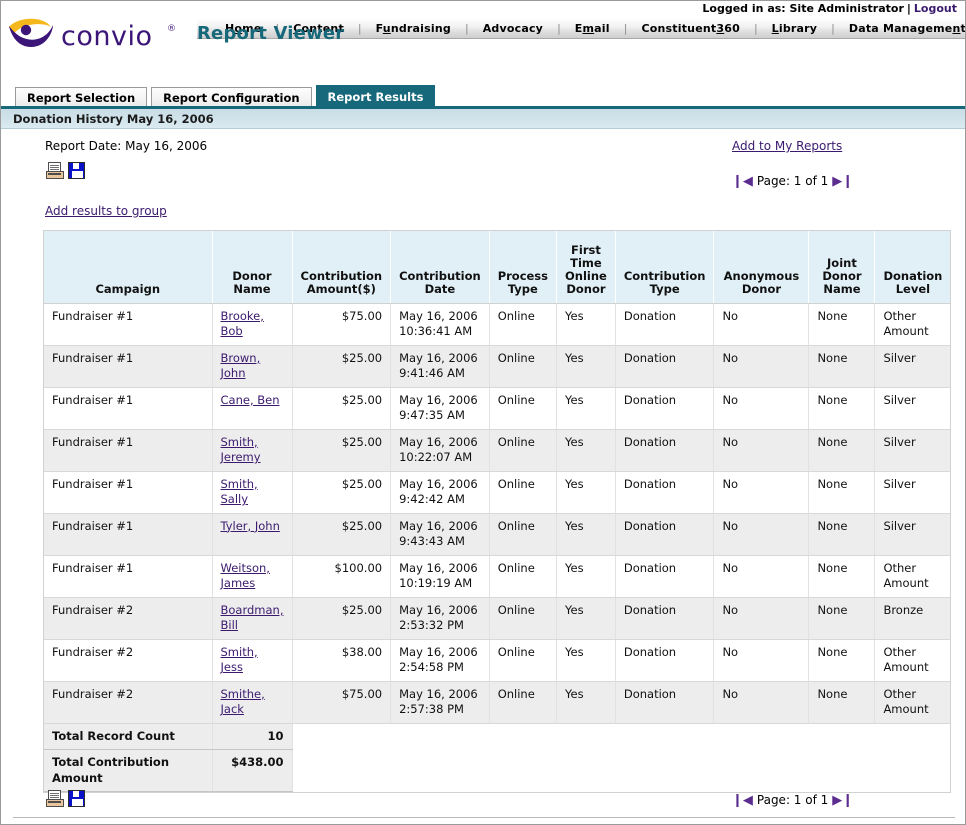 The width and height of the screenshot is (966, 825). Describe the element at coordinates (440, 492) in the screenshot. I see `cell-date: May 16, 2006 9:42:42 AM` at that location.